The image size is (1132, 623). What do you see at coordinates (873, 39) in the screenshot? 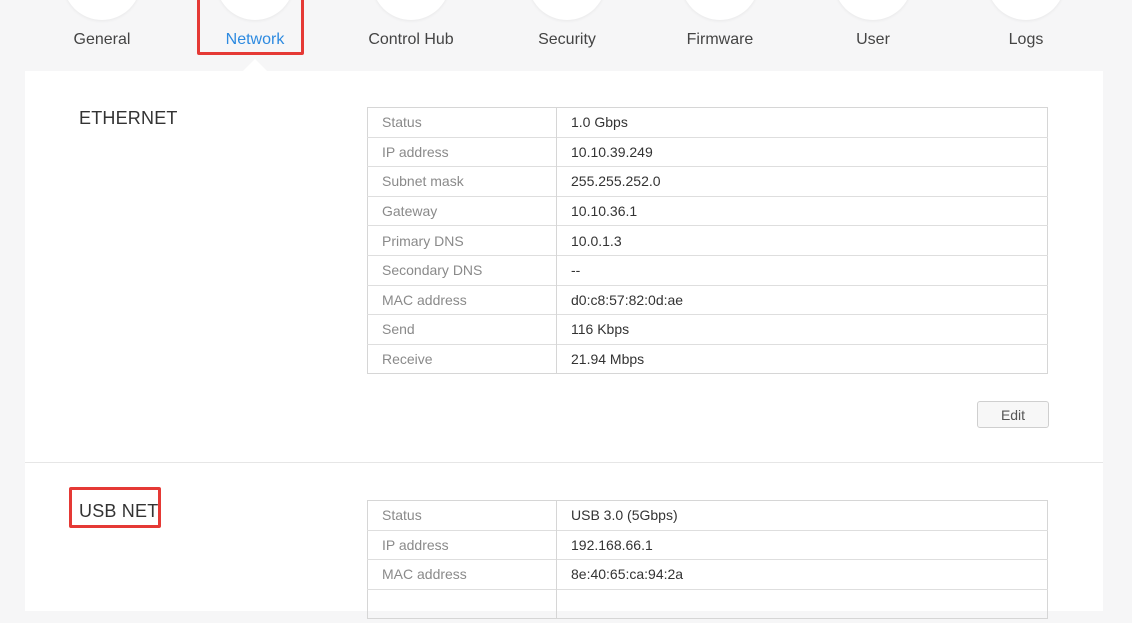
I see `nav-tab-label: User` at bounding box center [873, 39].